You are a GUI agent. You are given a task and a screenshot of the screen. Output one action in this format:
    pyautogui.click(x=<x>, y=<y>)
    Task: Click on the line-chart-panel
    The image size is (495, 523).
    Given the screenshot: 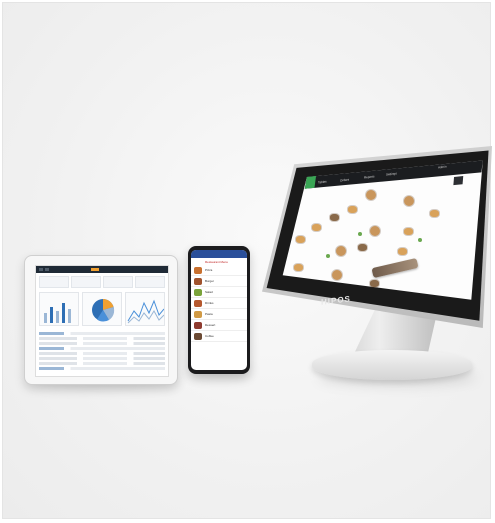 What is the action you would take?
    pyautogui.click(x=145, y=309)
    